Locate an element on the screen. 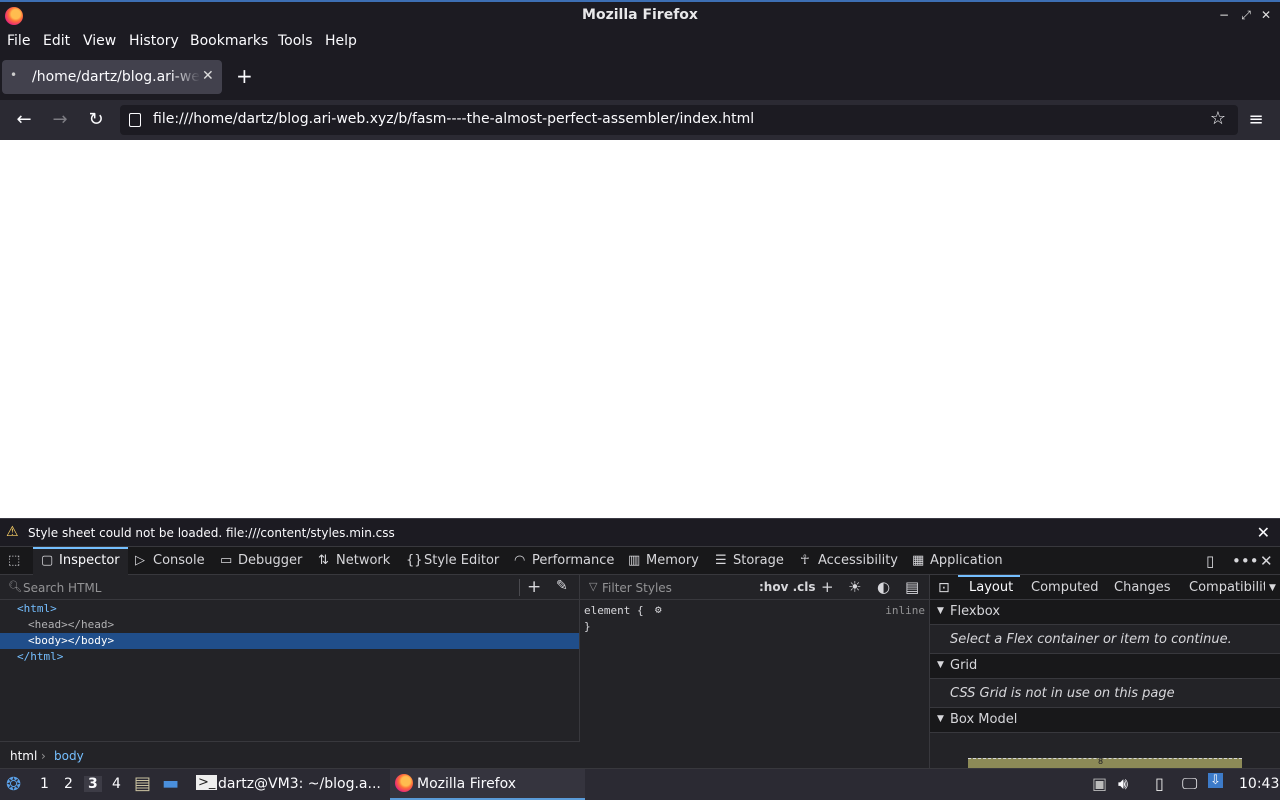 The image size is (1280, 800). desktop-icon: ▬ is located at coordinates (170, 783).